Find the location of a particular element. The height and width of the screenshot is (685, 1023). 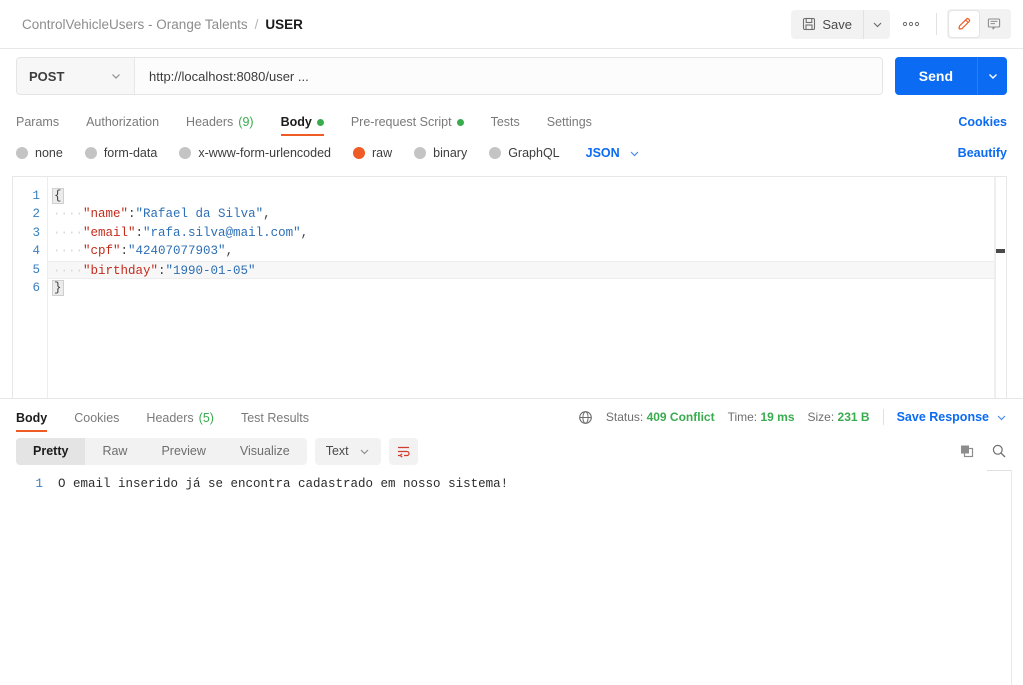

line-number: 5 is located at coordinates (36, 269).